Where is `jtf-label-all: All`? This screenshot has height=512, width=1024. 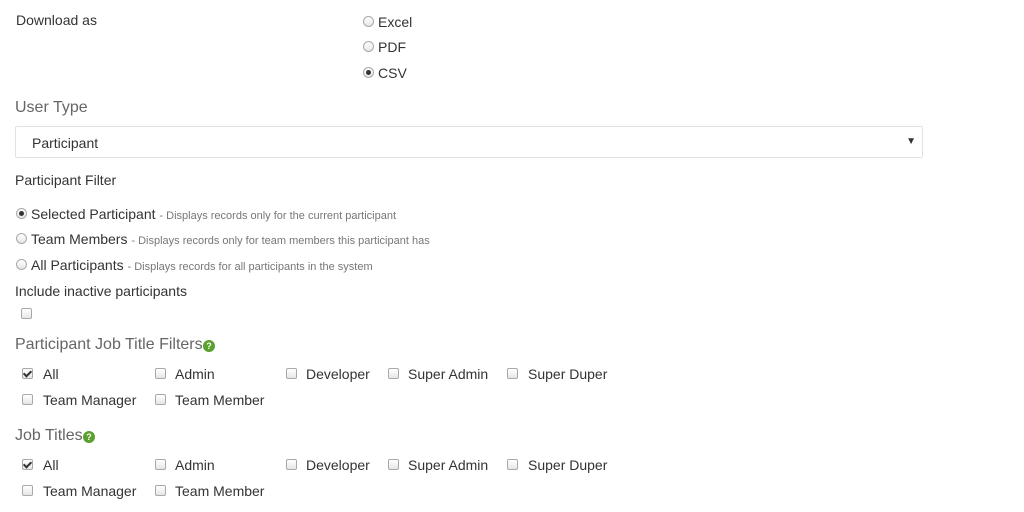
jtf-label-all: All is located at coordinates (51, 374).